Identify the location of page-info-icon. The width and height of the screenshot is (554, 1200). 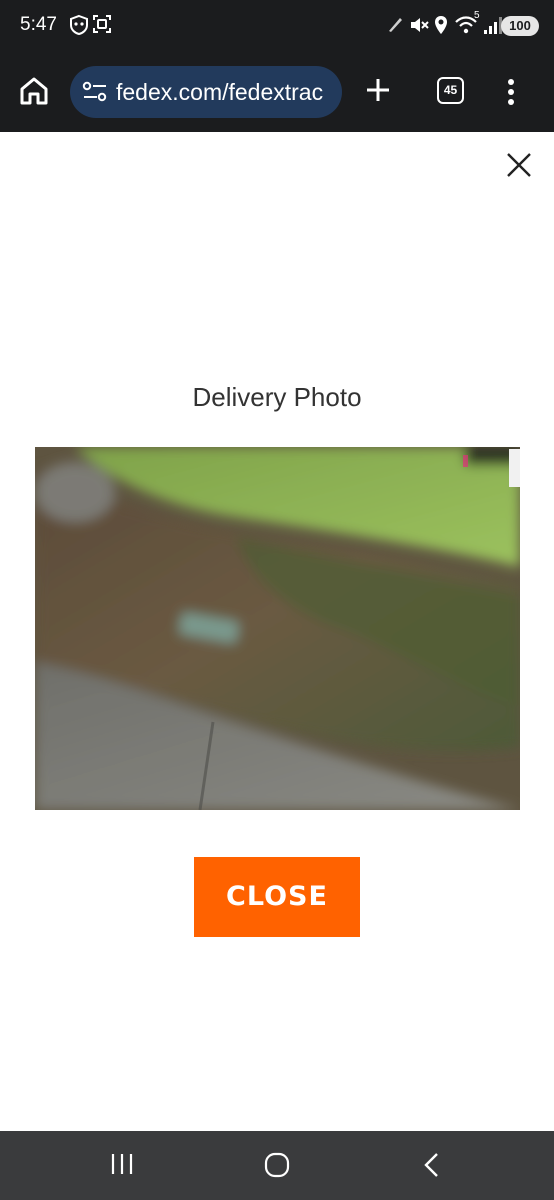
(95, 94).